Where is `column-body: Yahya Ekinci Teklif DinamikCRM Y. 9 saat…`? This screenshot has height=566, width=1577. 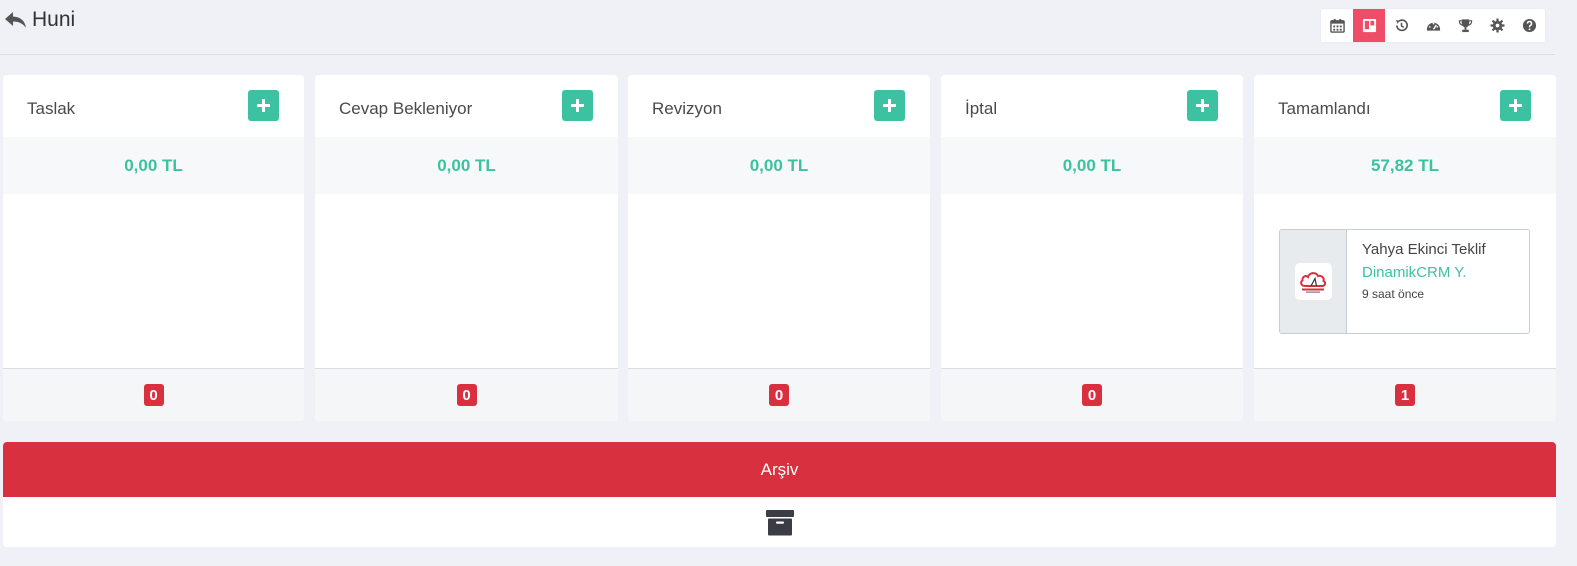
column-body: Yahya Ekinci Teklif DinamikCRM Y. 9 saat… is located at coordinates (1405, 281).